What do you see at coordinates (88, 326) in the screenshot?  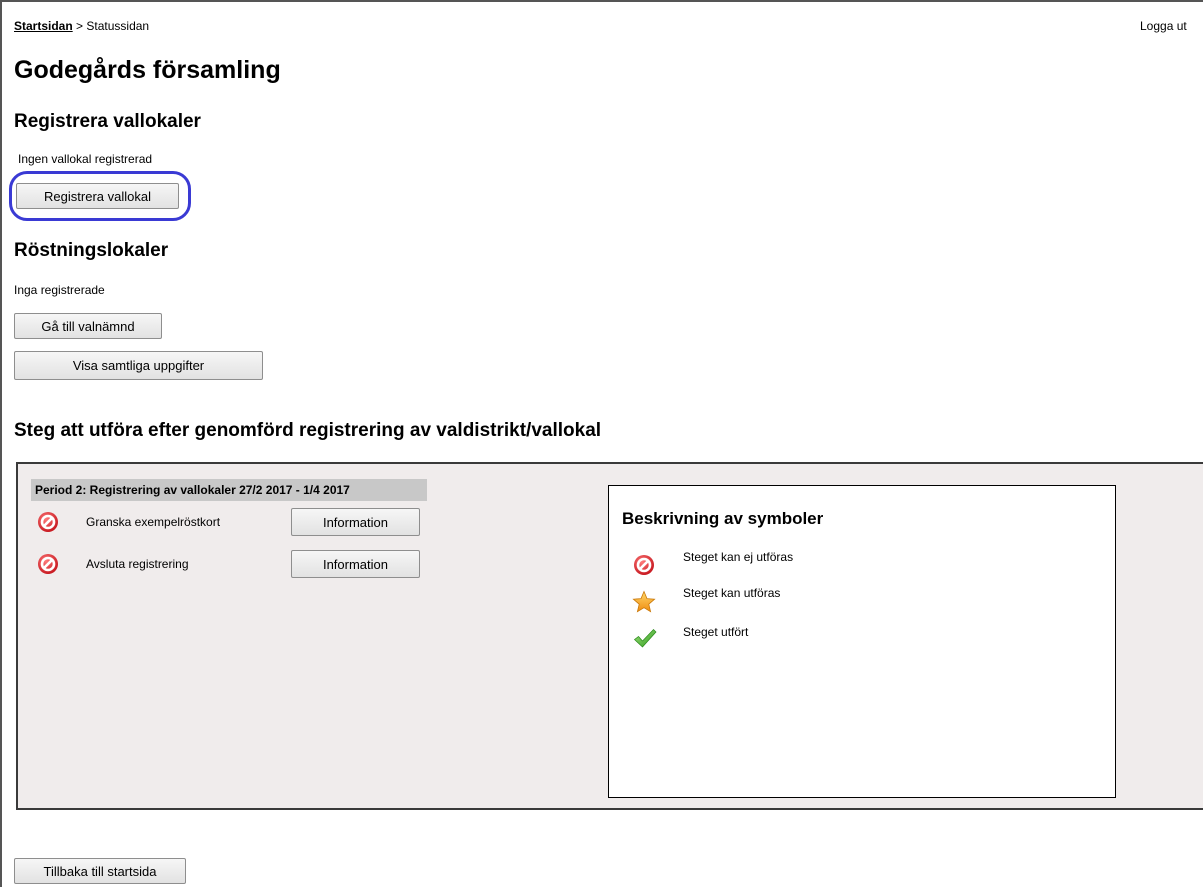 I see `goto-valnamnd-button: Gå till valnämnd` at bounding box center [88, 326].